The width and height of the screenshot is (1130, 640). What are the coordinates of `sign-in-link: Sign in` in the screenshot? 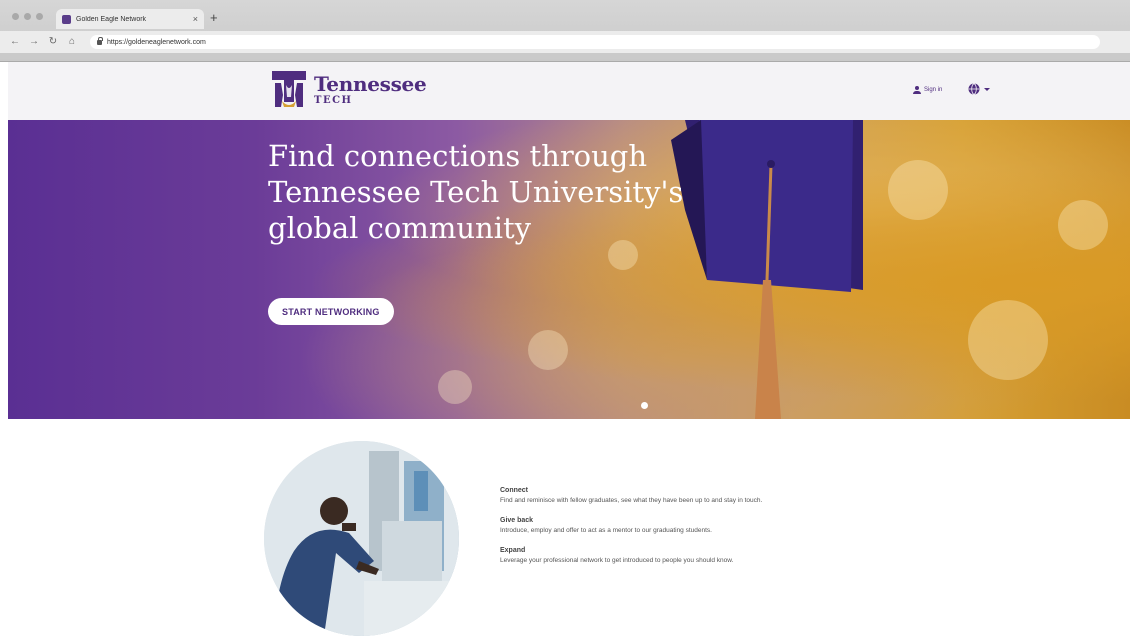 It's located at (927, 90).